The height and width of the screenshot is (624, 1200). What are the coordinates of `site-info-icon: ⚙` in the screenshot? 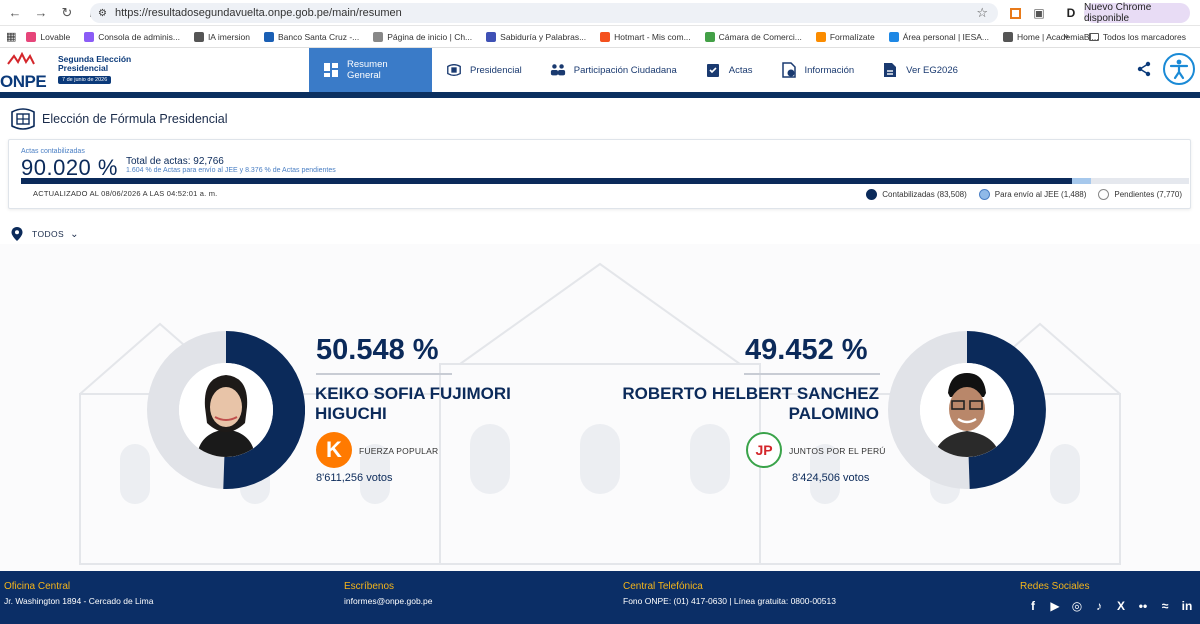 It's located at (102, 13).